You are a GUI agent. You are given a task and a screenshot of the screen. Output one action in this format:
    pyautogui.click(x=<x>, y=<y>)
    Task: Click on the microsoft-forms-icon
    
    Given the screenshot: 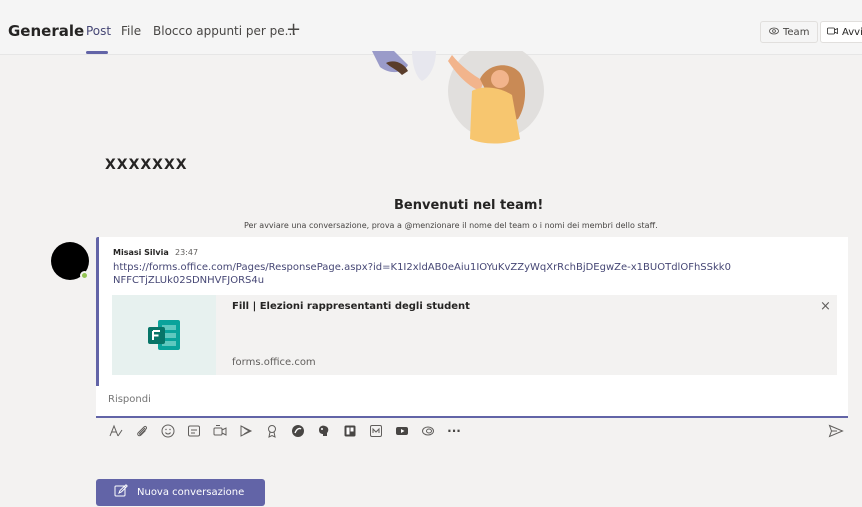 What is the action you would take?
    pyautogui.click(x=164, y=335)
    